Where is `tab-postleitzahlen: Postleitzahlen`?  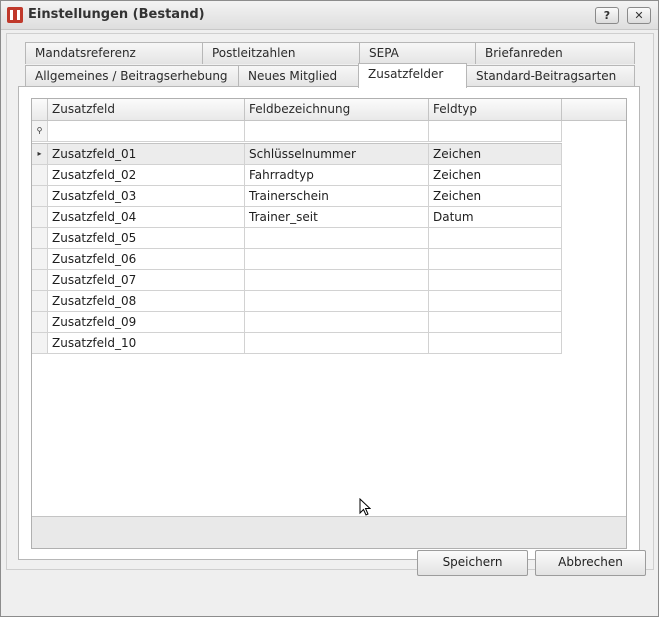
tab-postleitzahlen: Postleitzahlen is located at coordinates (281, 53).